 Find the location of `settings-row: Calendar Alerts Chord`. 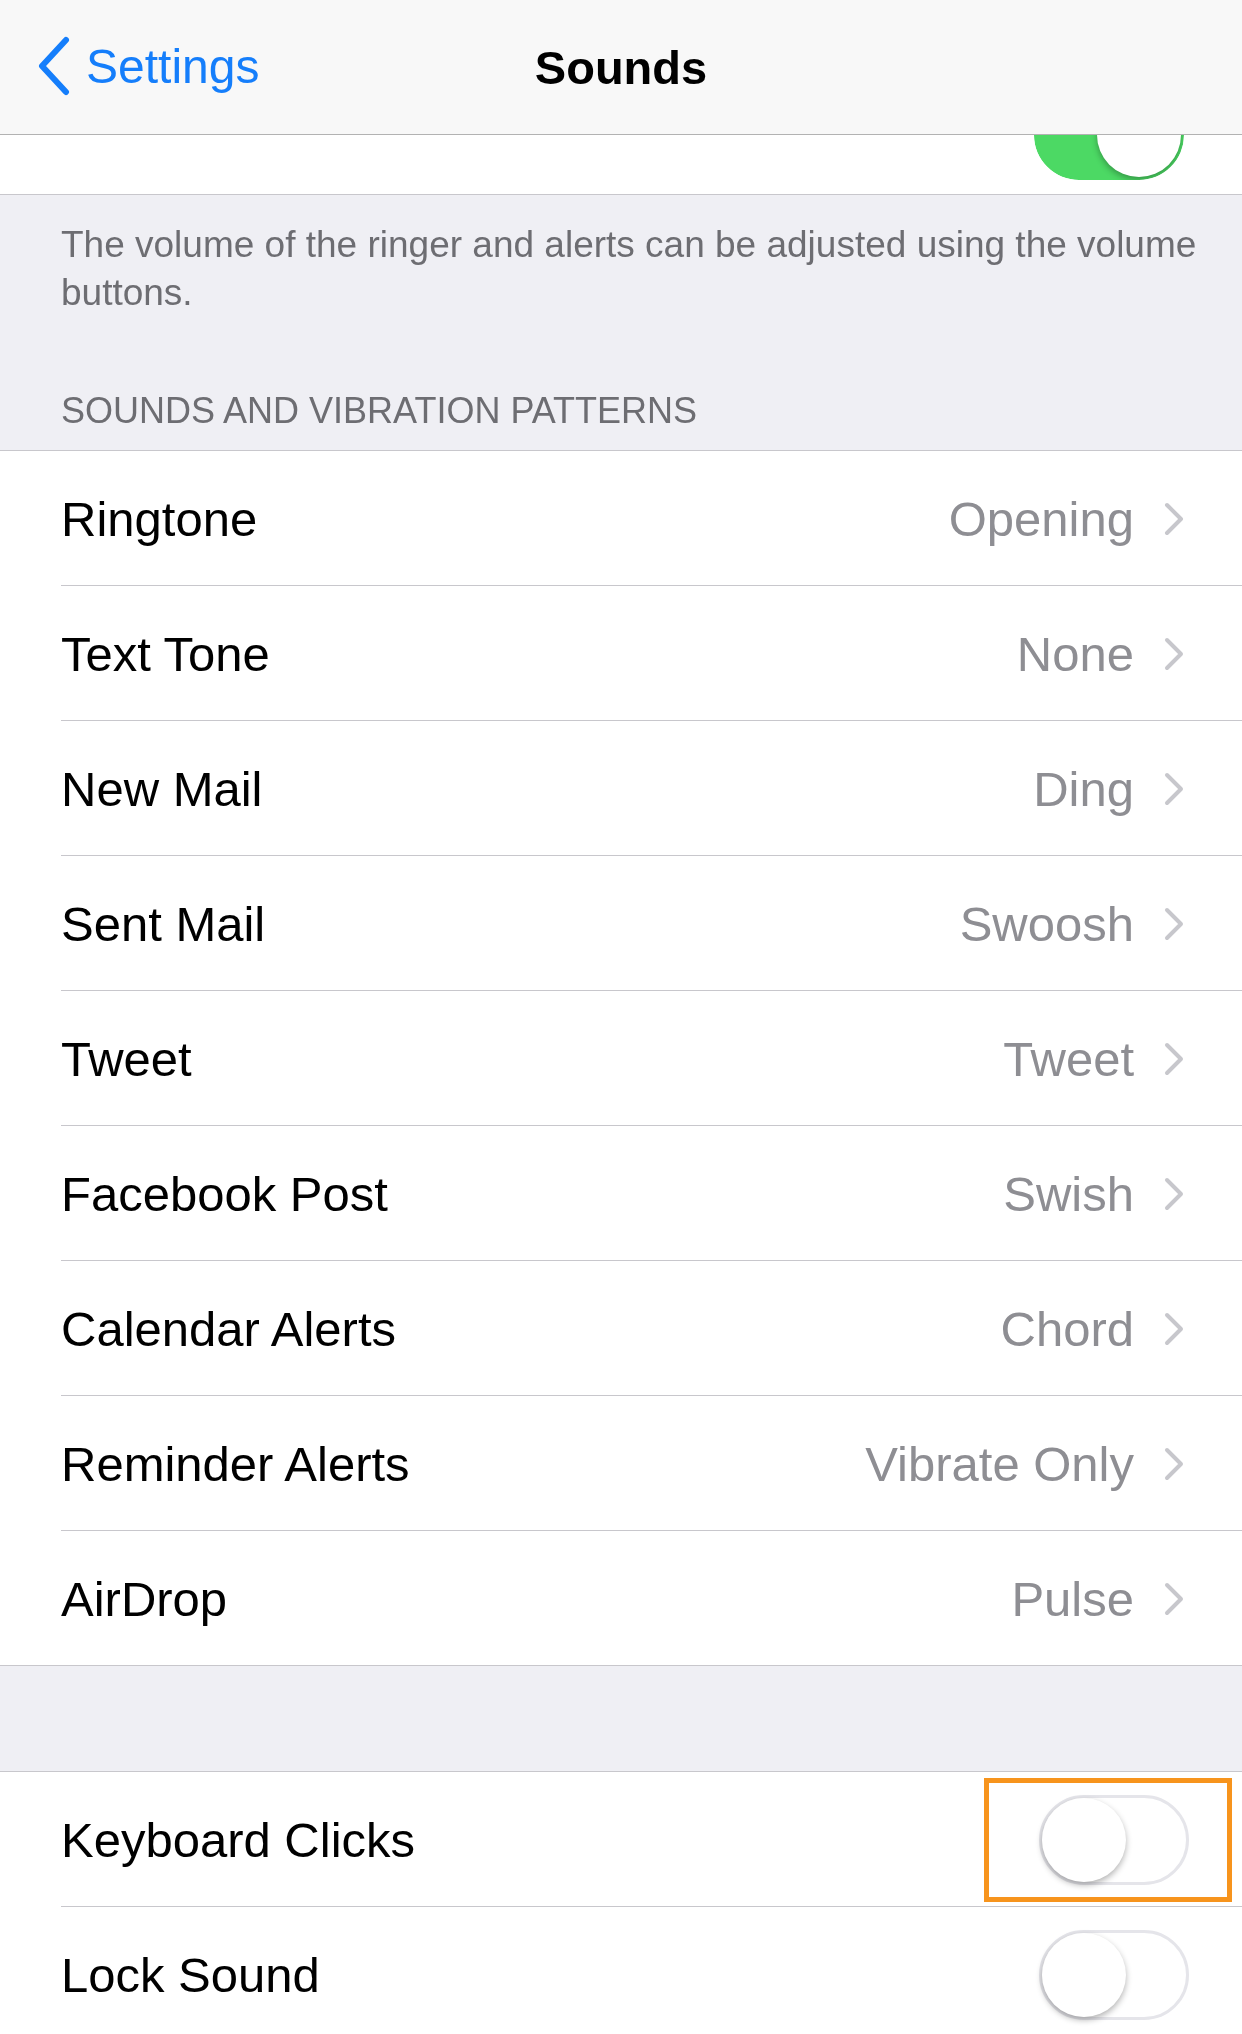

settings-row: Calendar Alerts Chord is located at coordinates (621, 1328).